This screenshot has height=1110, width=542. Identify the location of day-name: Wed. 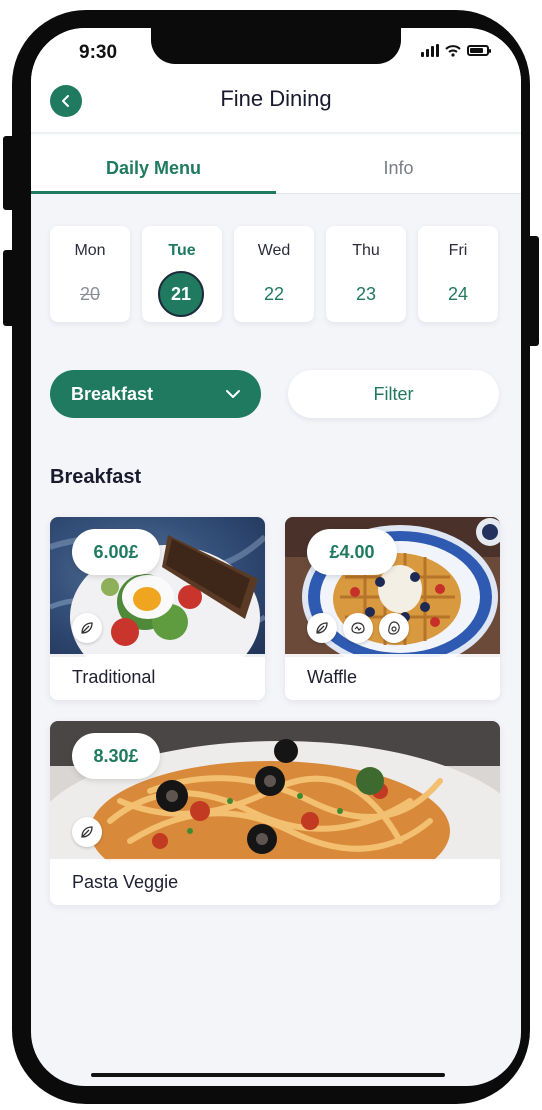
(274, 250).